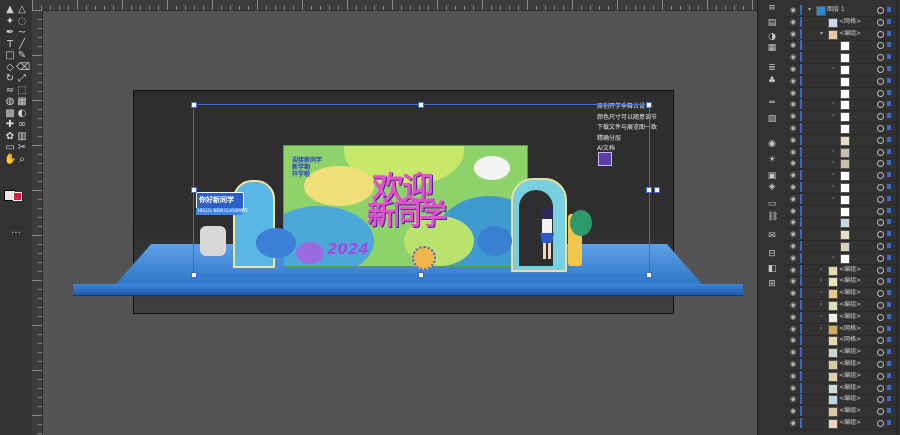  What do you see at coordinates (10, 45) in the screenshot?
I see `type-tool-icon: T` at bounding box center [10, 45].